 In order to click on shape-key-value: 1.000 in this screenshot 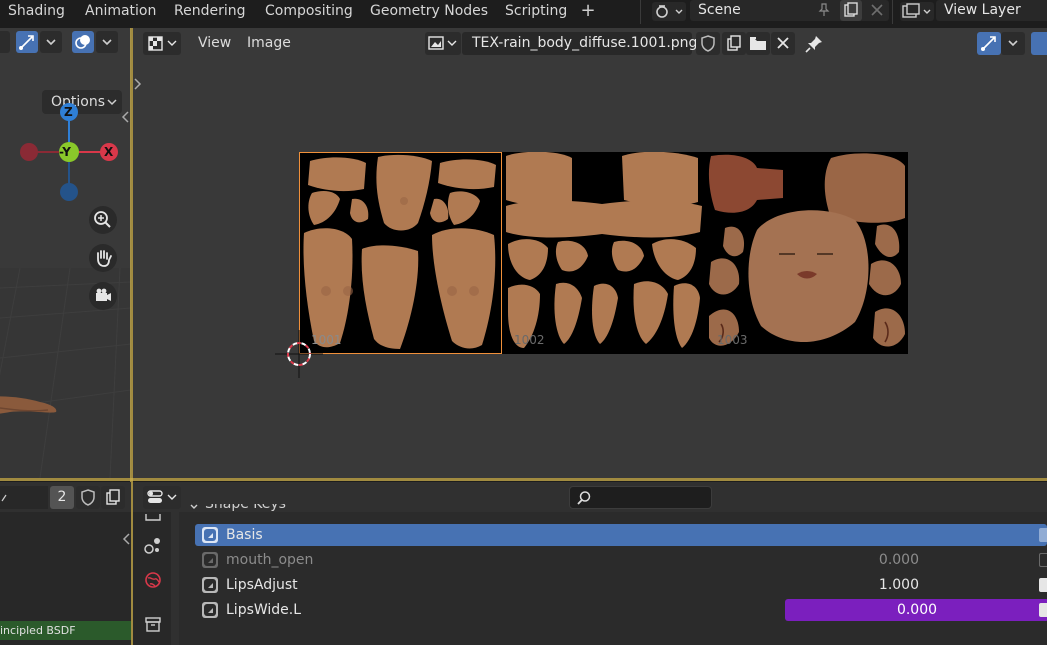, I will do `click(899, 585)`.